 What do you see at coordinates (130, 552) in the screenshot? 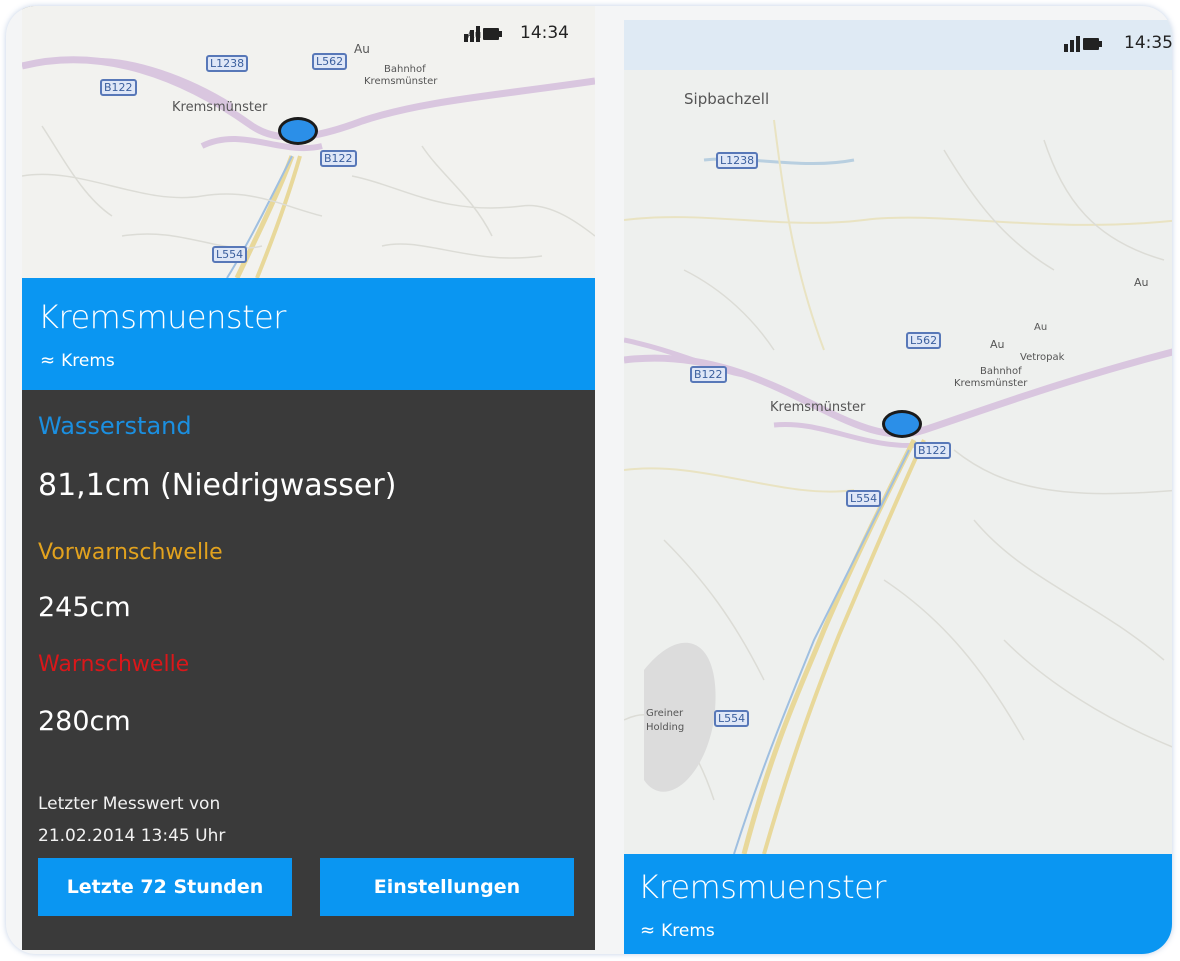
I see `prewarning-threshold-label: Vorwarnschwelle` at bounding box center [130, 552].